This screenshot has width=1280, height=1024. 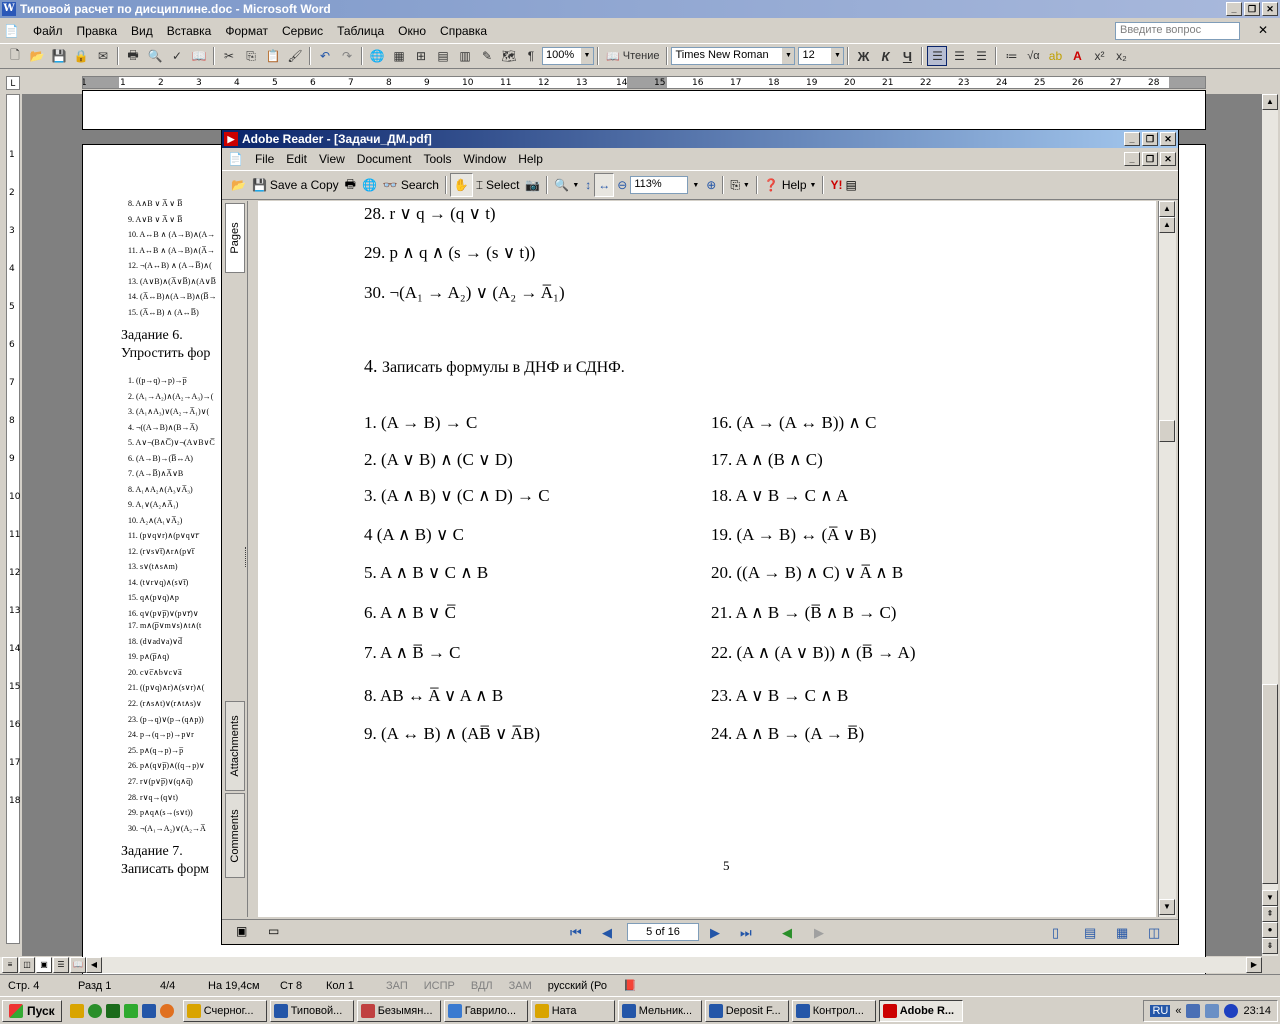 I want to click on scroll-left-icon: ◀, so click(x=94, y=965).